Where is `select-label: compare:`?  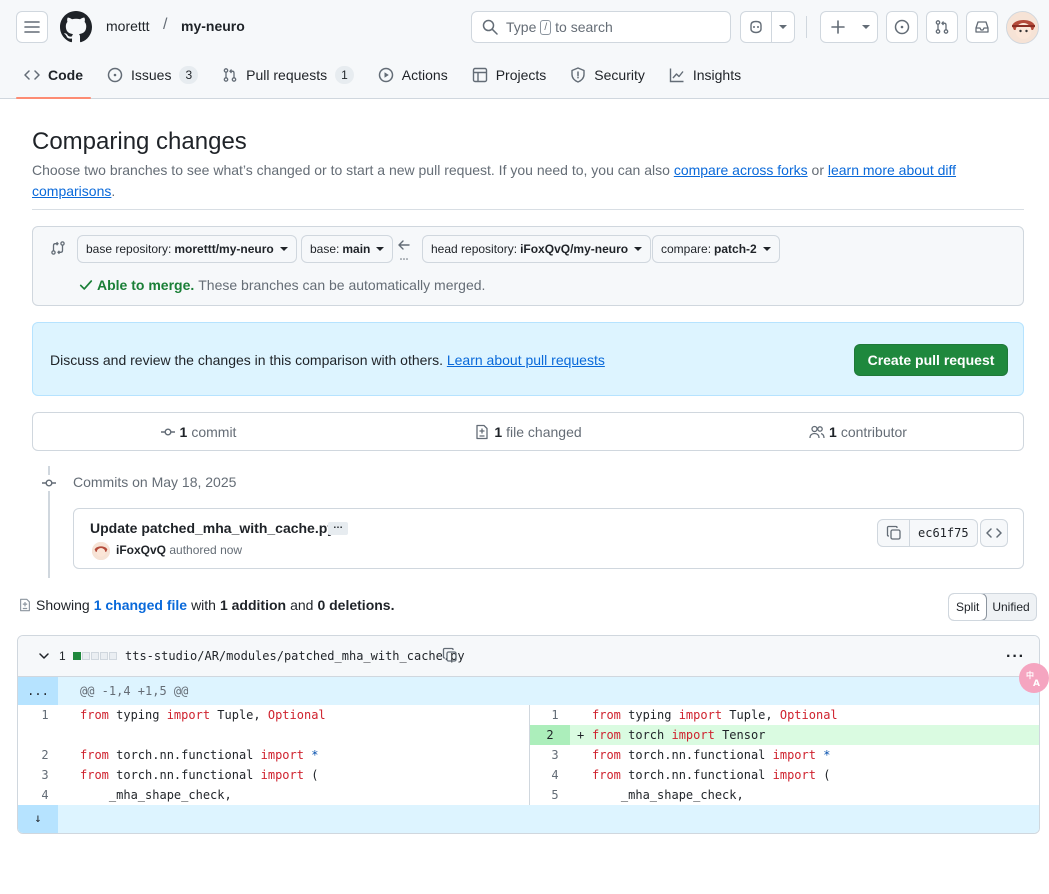 select-label: compare: is located at coordinates (686, 249).